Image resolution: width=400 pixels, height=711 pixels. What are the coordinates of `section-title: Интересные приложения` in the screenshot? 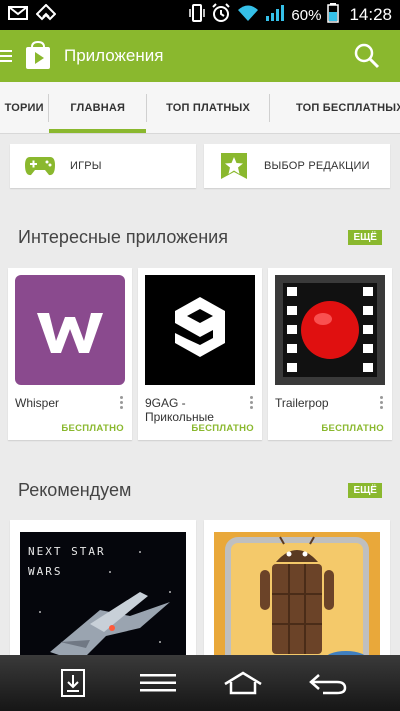 It's located at (123, 237).